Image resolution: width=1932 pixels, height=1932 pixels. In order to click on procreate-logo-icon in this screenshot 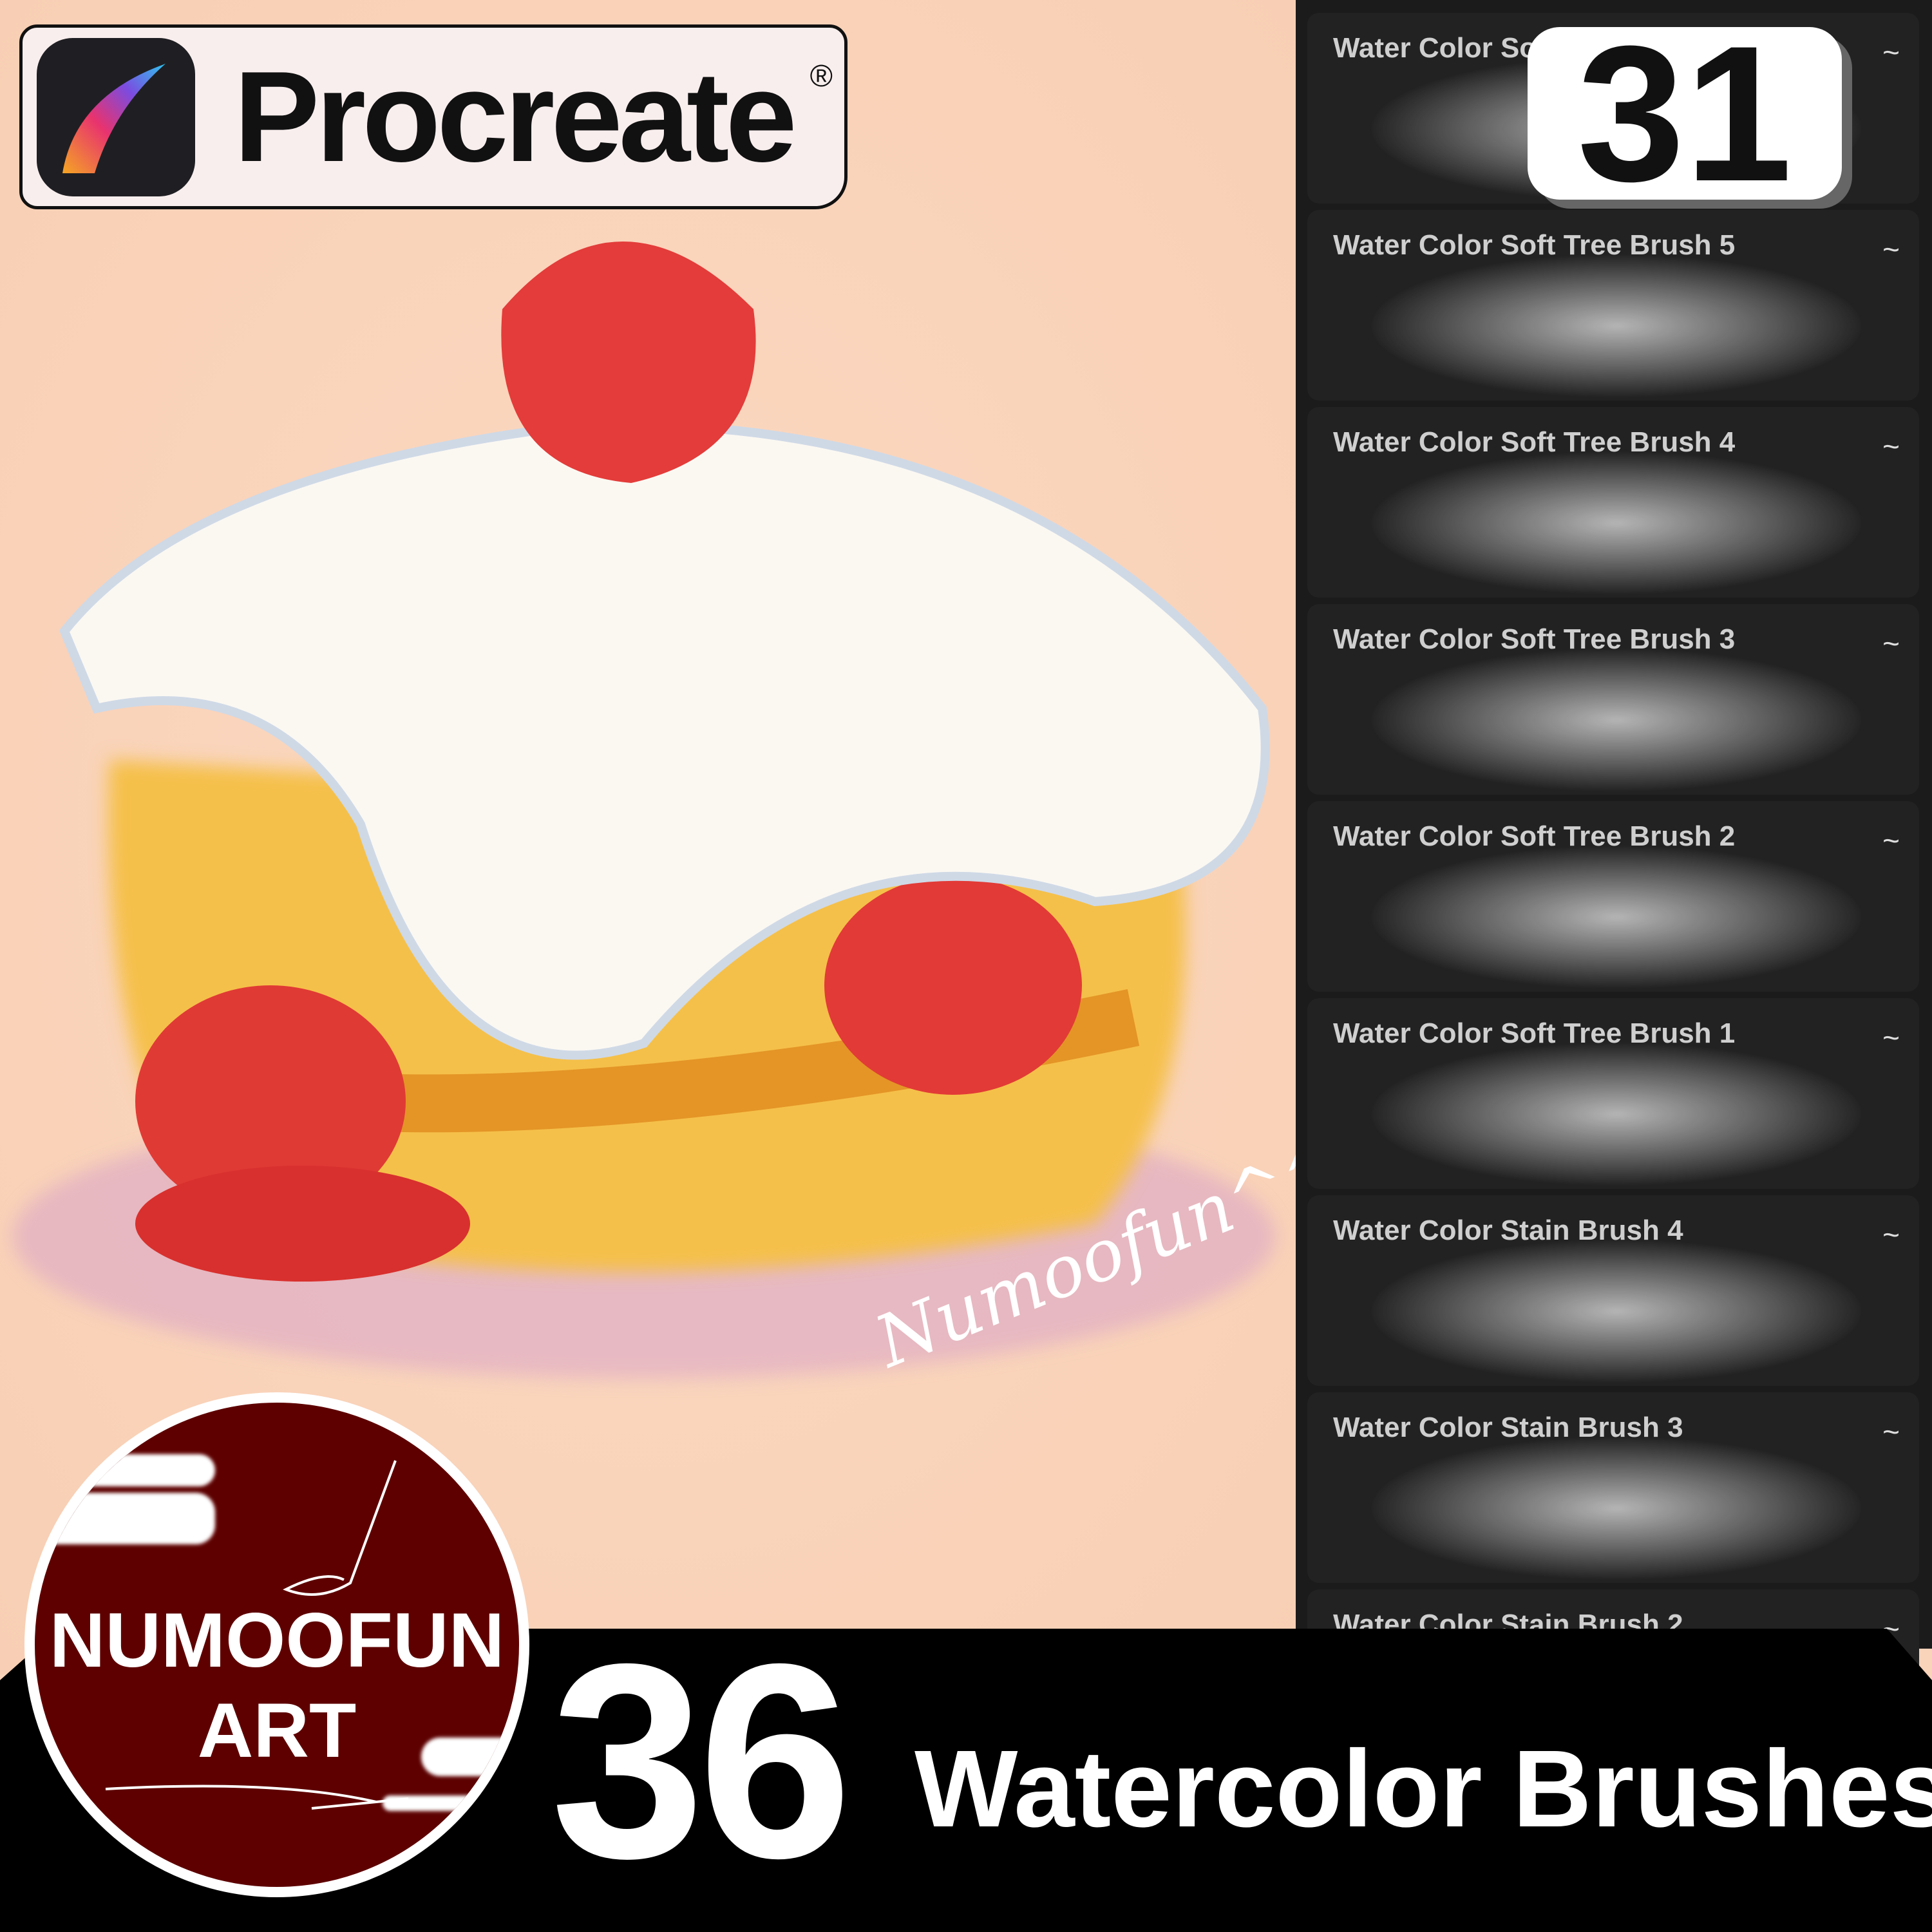, I will do `click(116, 116)`.